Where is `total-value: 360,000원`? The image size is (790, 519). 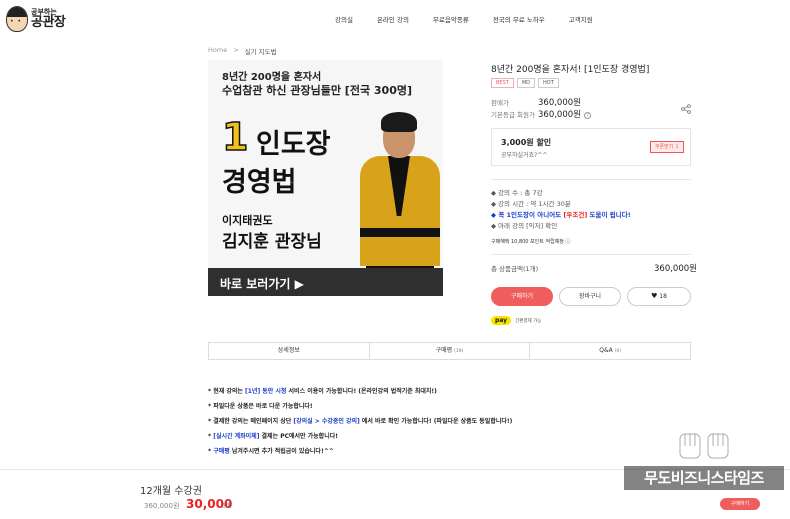
total-value: 360,000원 is located at coordinates (675, 269).